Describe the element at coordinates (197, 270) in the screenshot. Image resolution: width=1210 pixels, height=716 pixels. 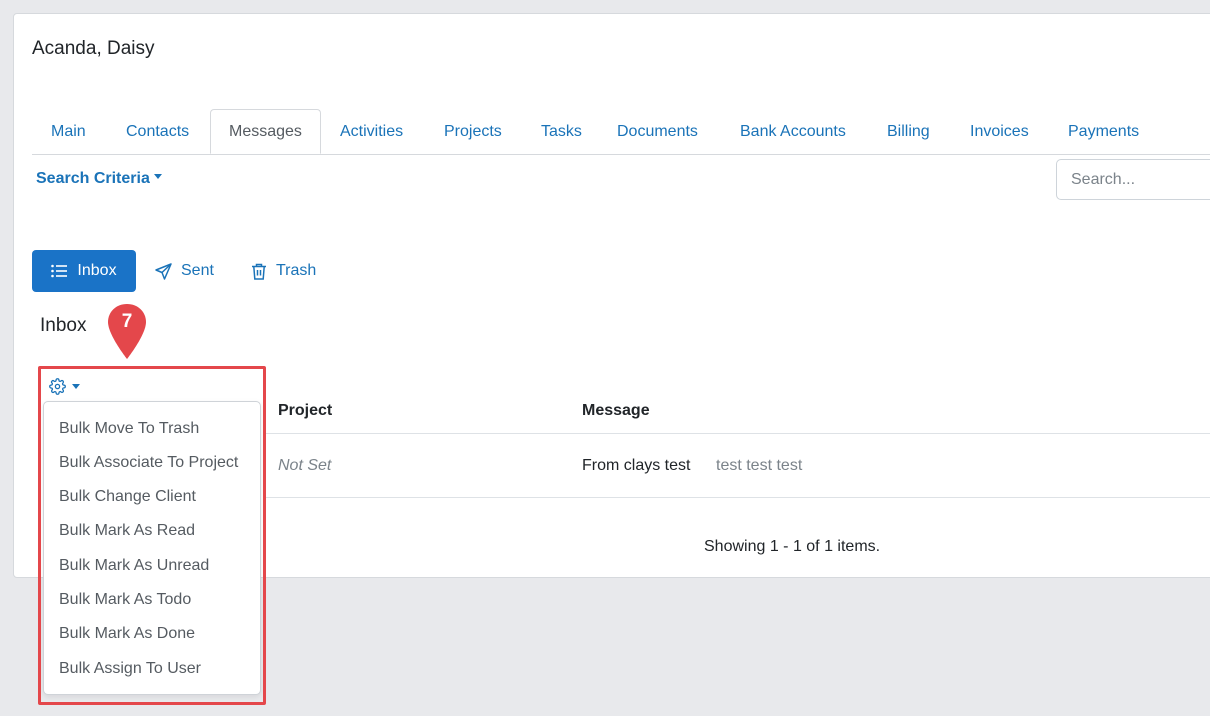
I see `sent-button-label: Sent` at that location.